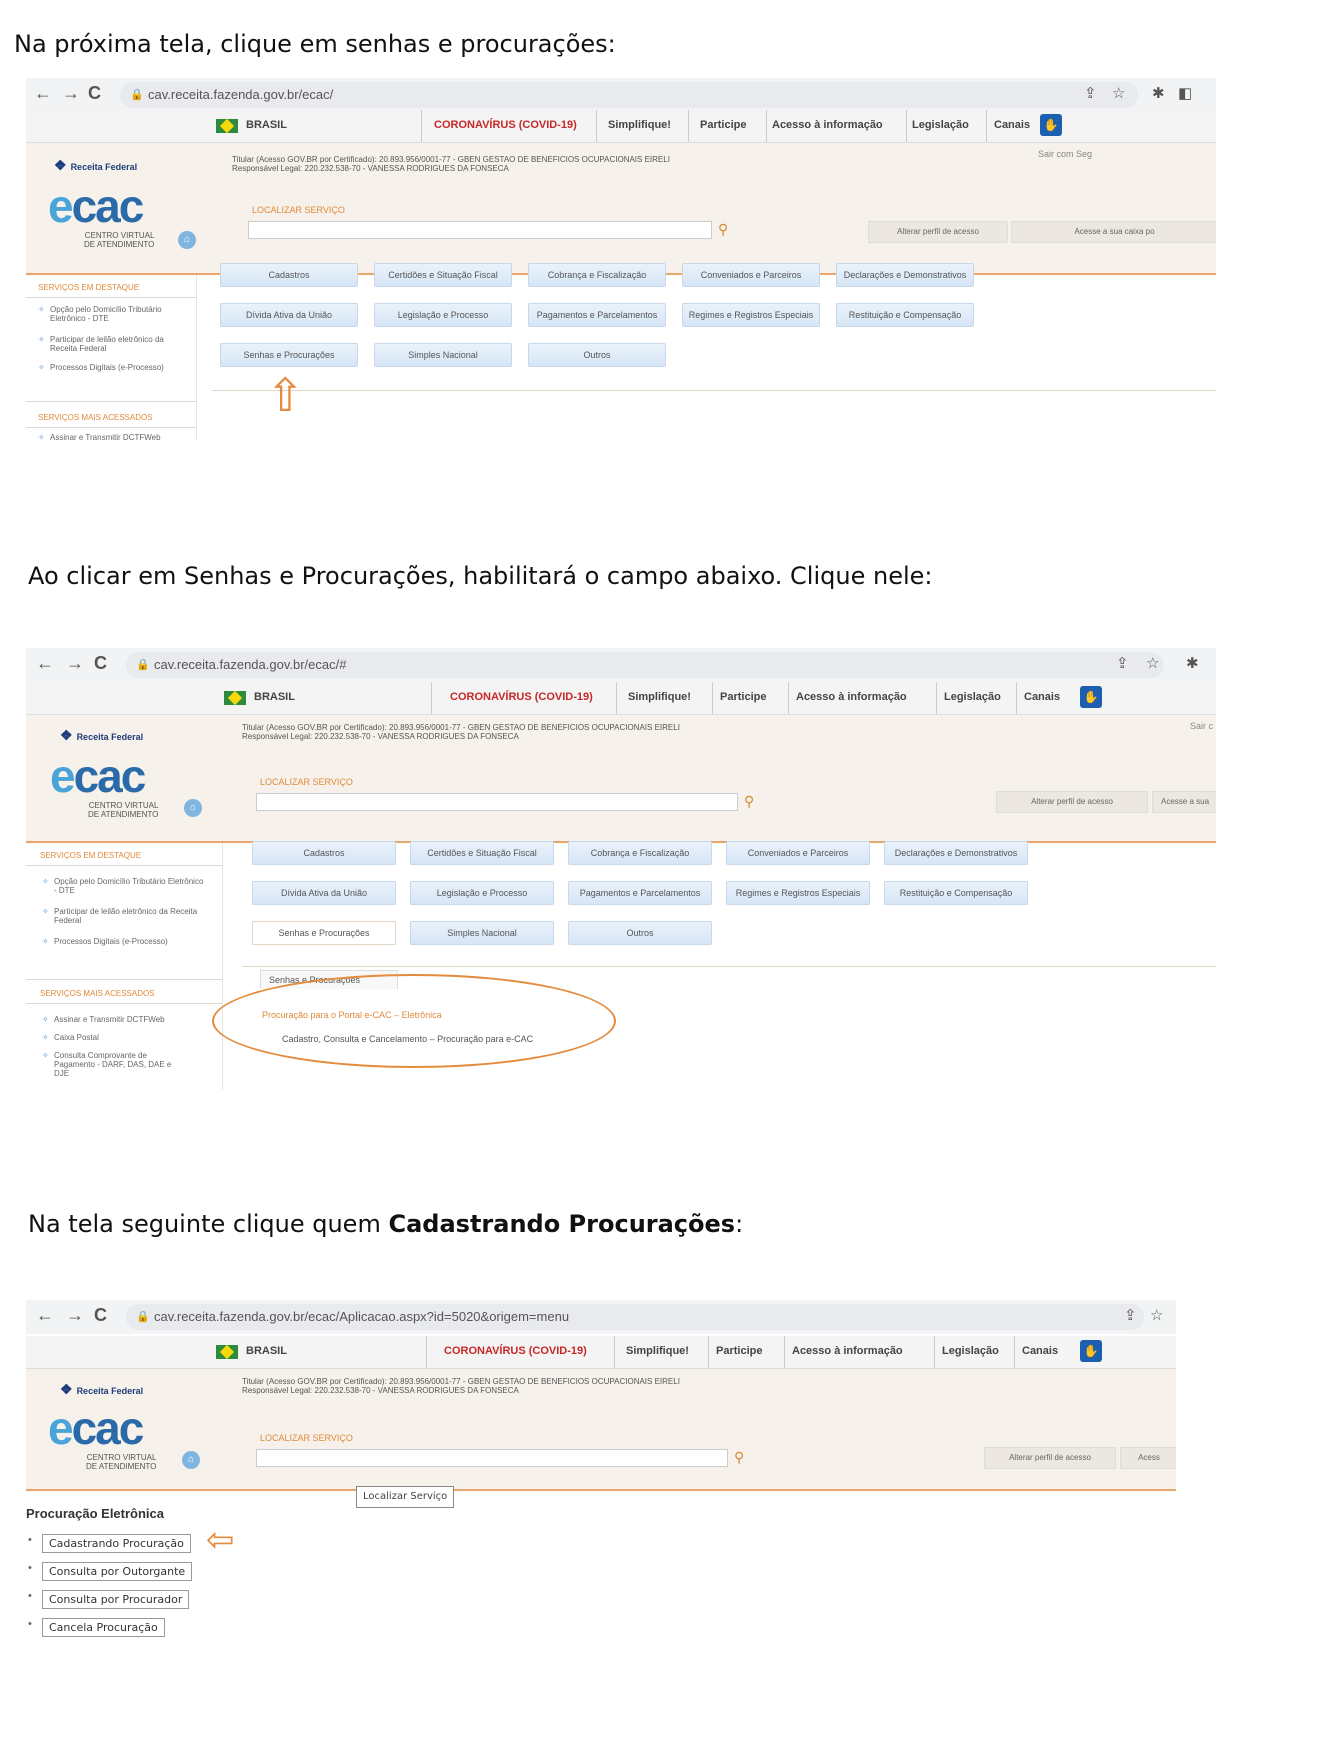  I want to click on consulta-outorgante-link: Consulta por Outorgante, so click(117, 1571).